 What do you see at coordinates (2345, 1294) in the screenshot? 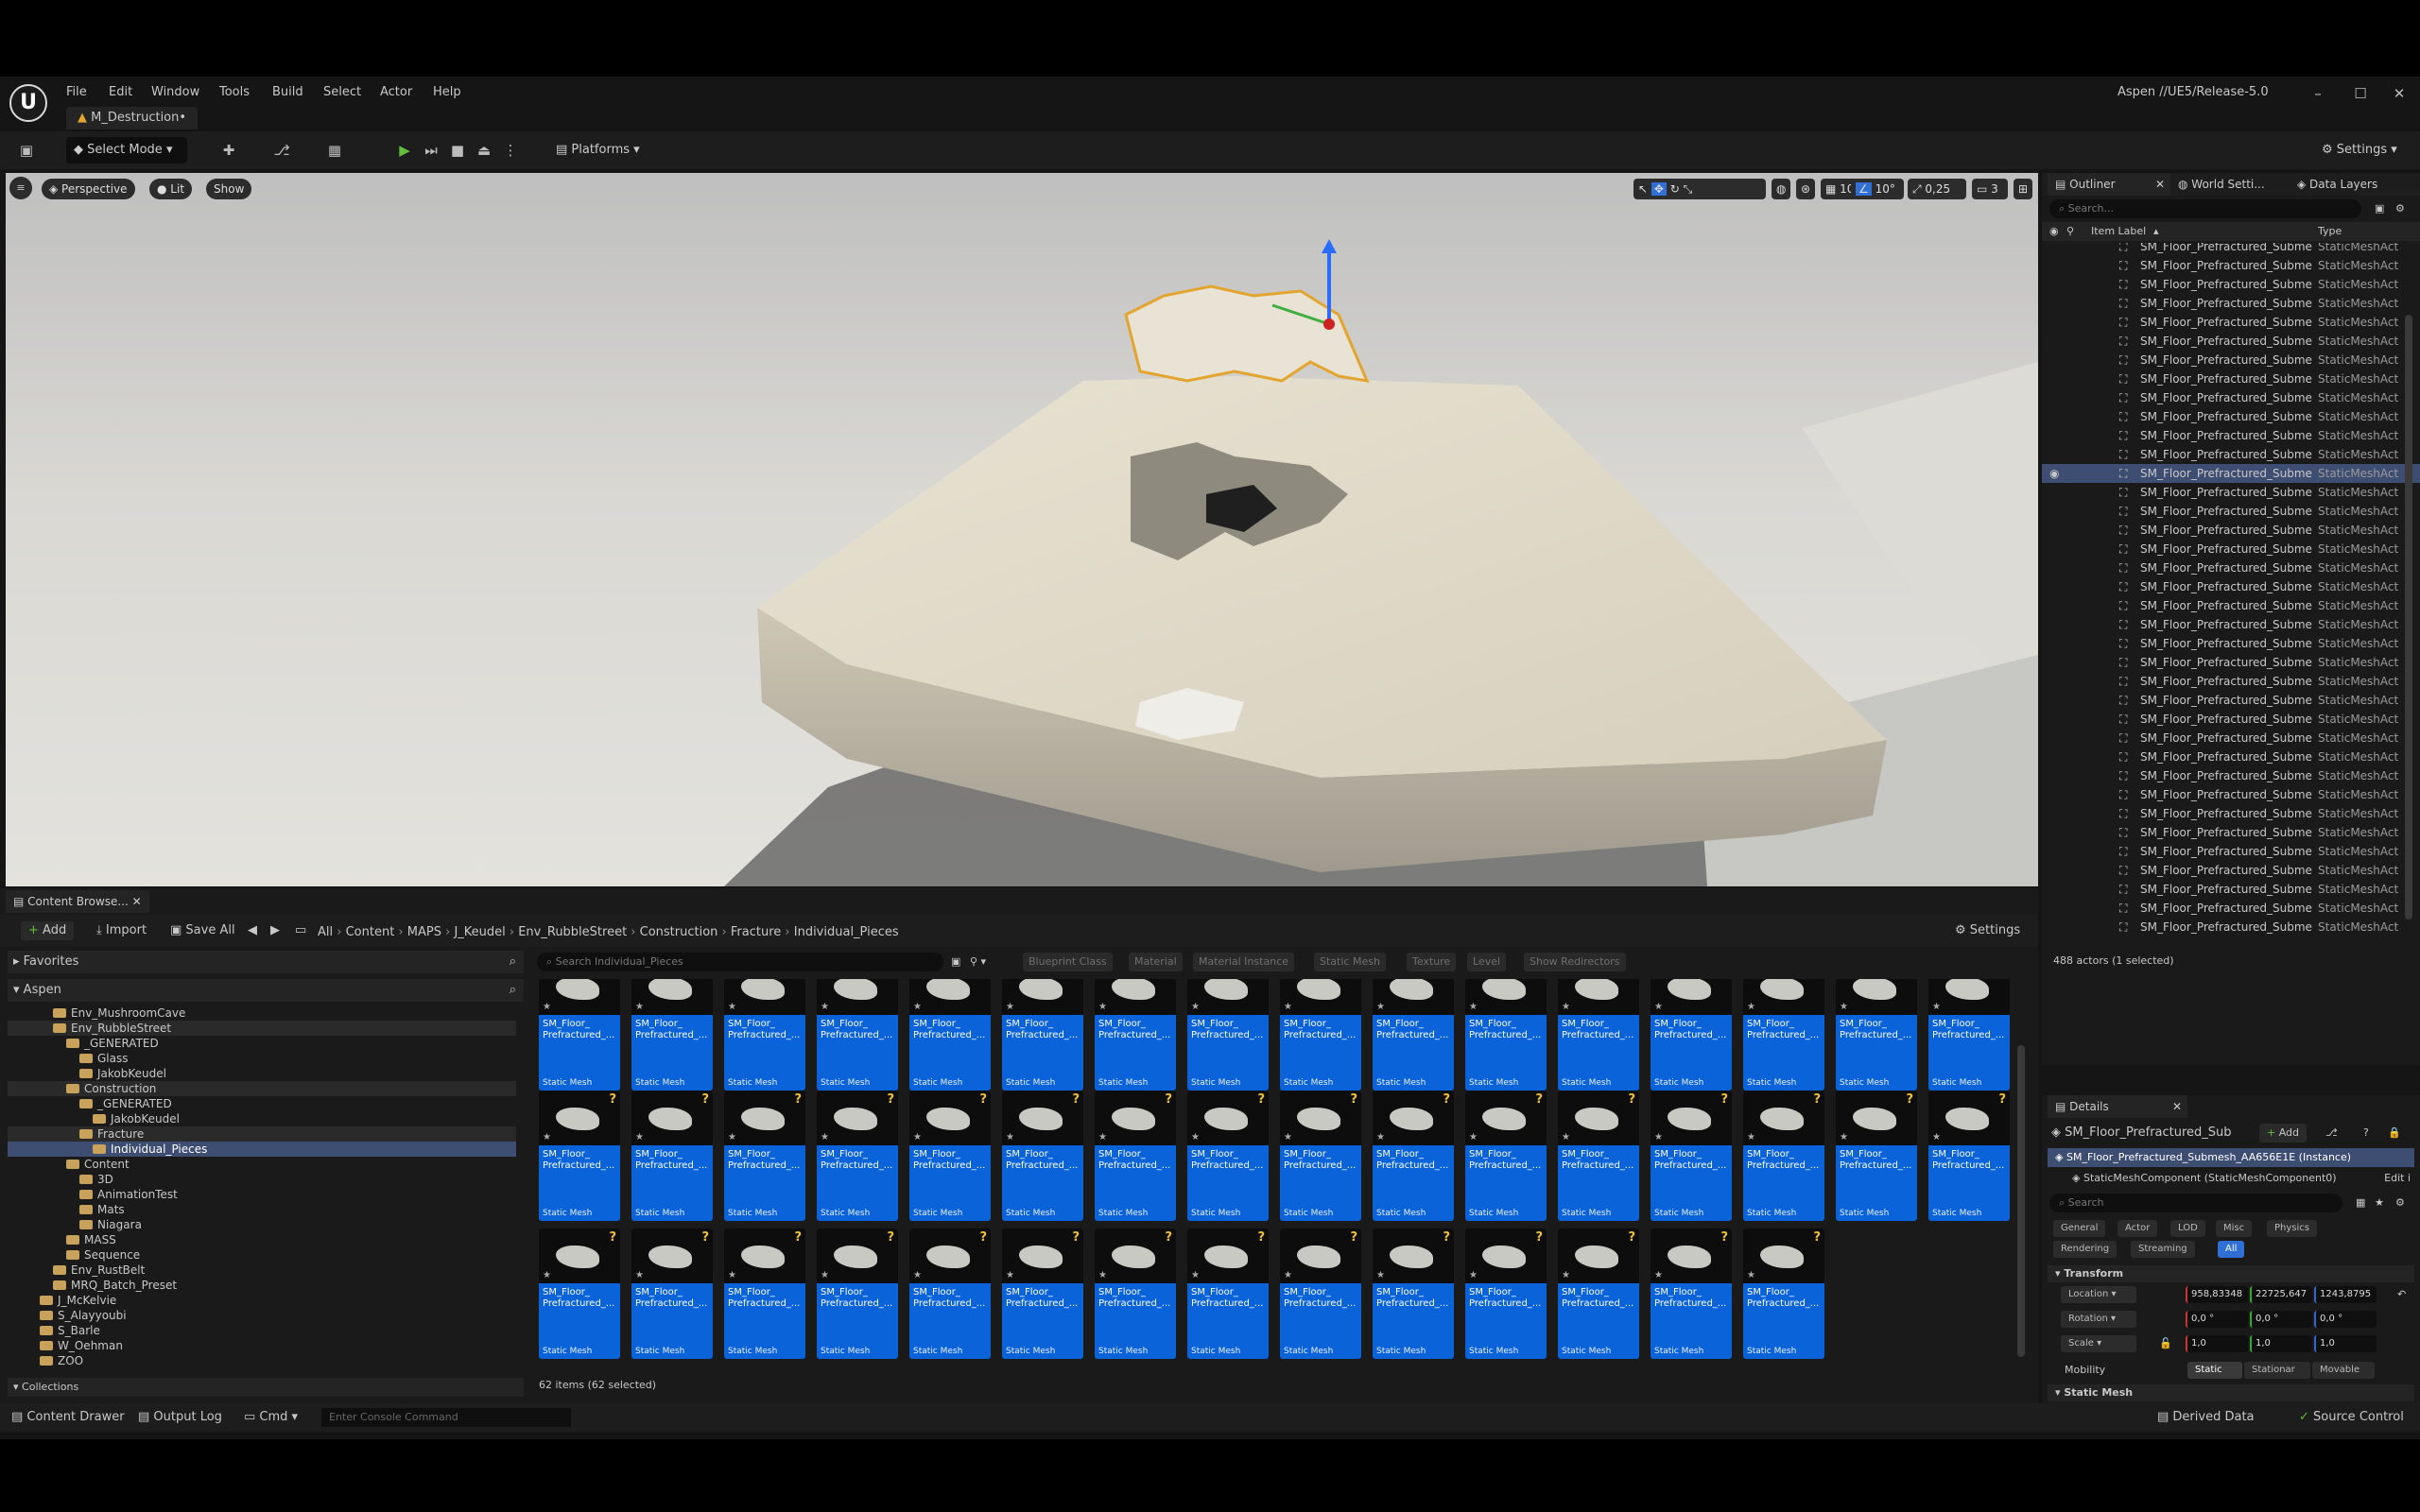
I see `location-z-field: 1243,8795` at bounding box center [2345, 1294].